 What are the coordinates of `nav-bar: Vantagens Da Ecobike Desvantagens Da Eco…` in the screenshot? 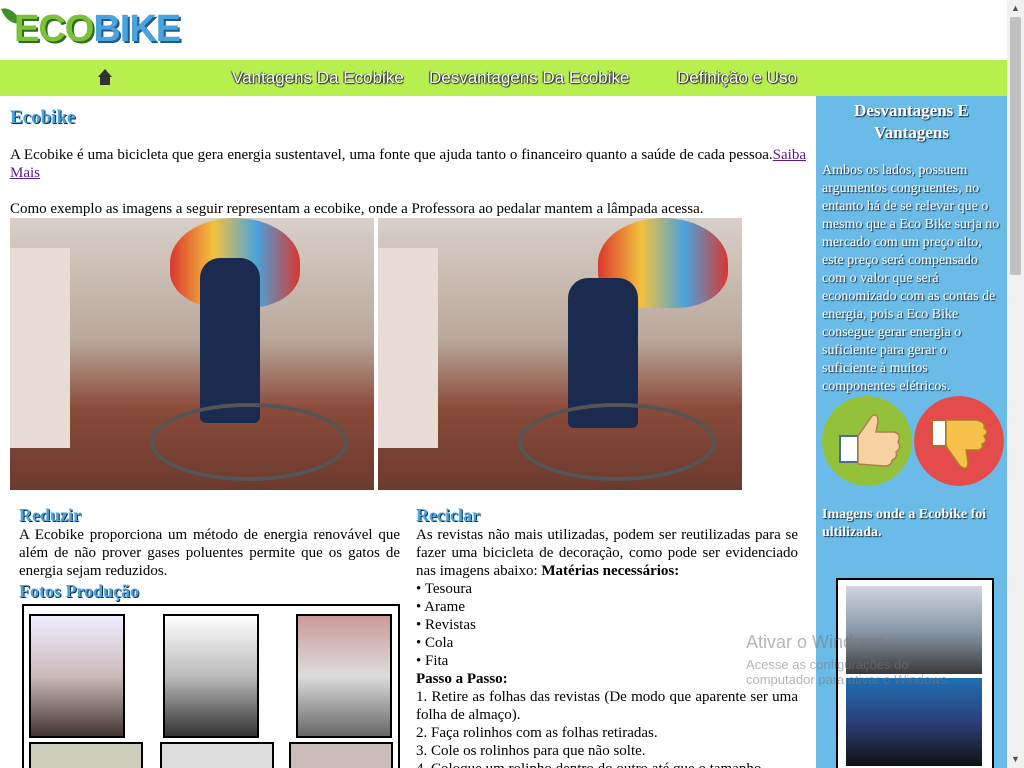 It's located at (503, 78).